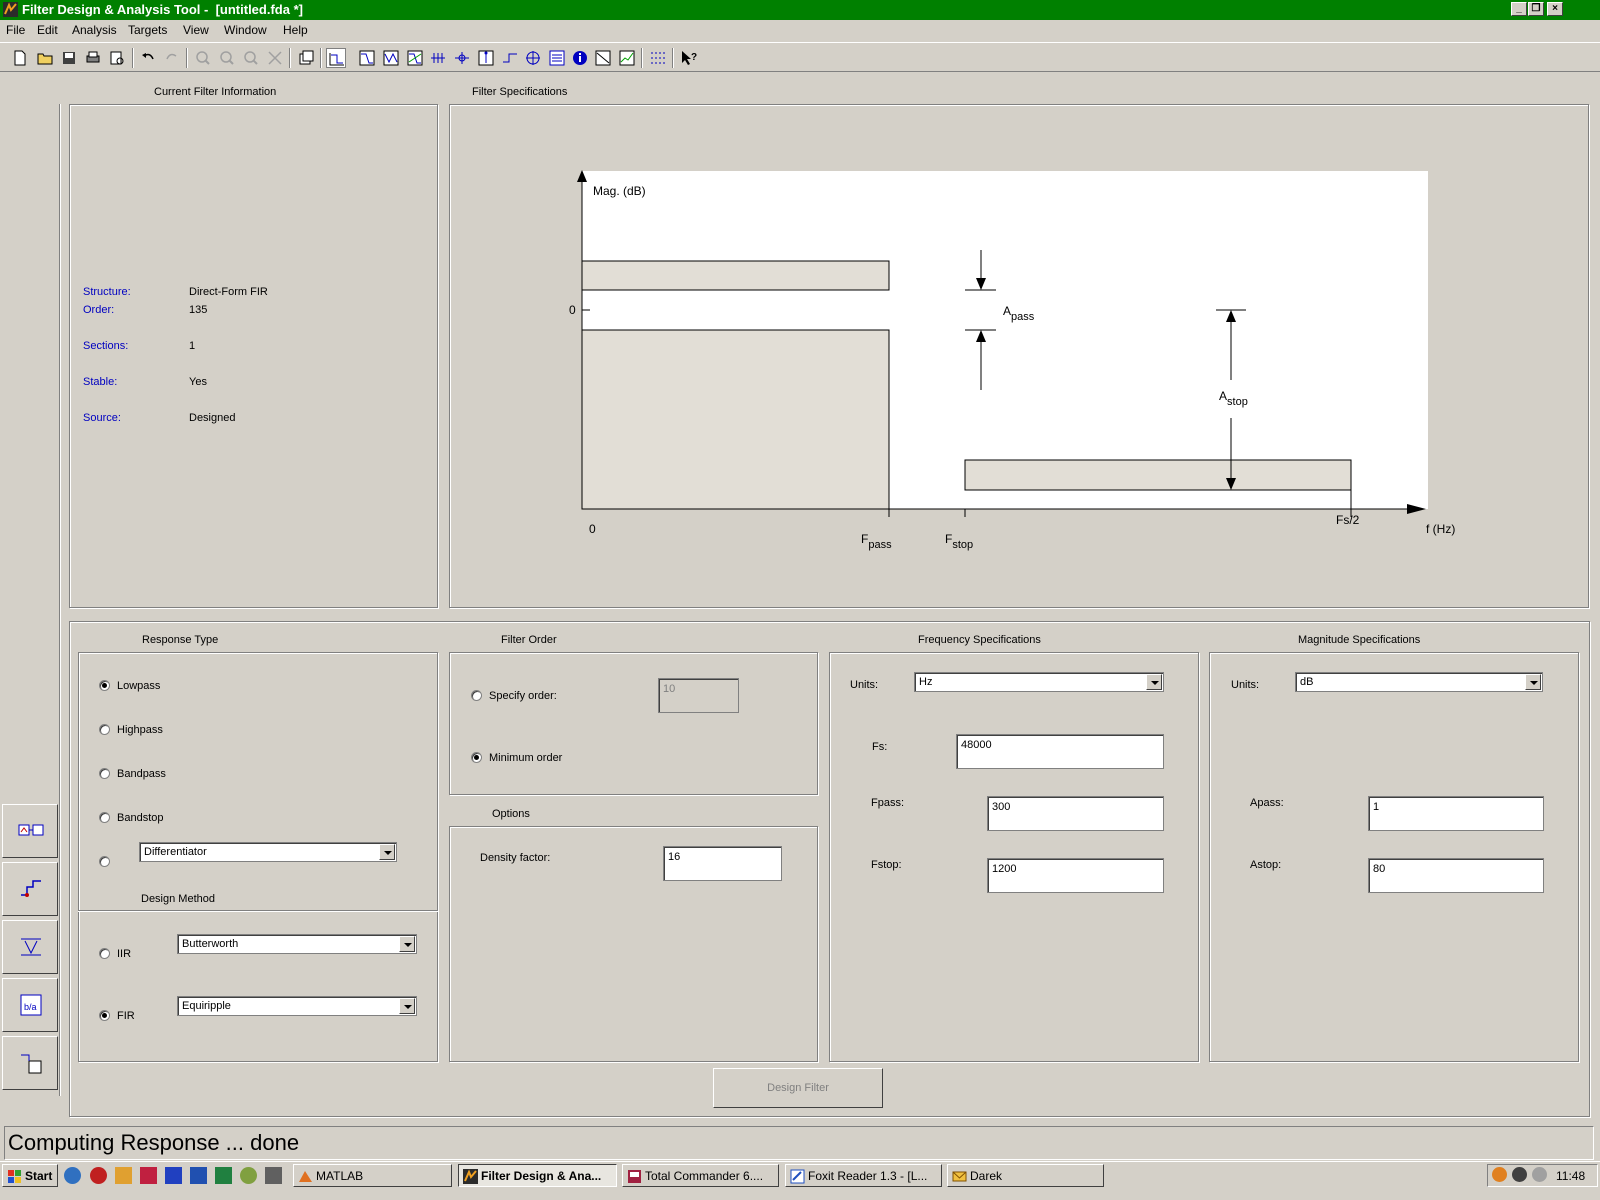 This screenshot has height=1200, width=1600. I want to click on pole-zero-icon, so click(533, 58).